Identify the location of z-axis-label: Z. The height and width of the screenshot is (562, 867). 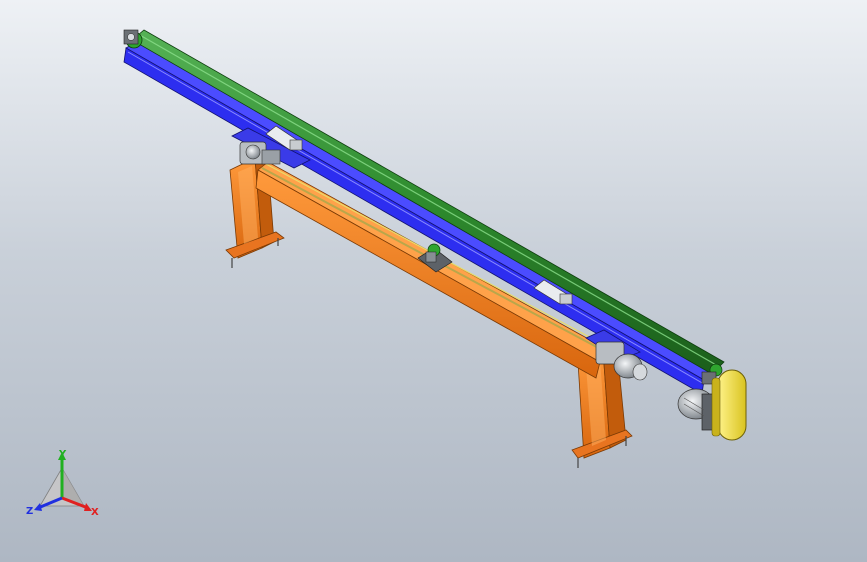
(29, 511).